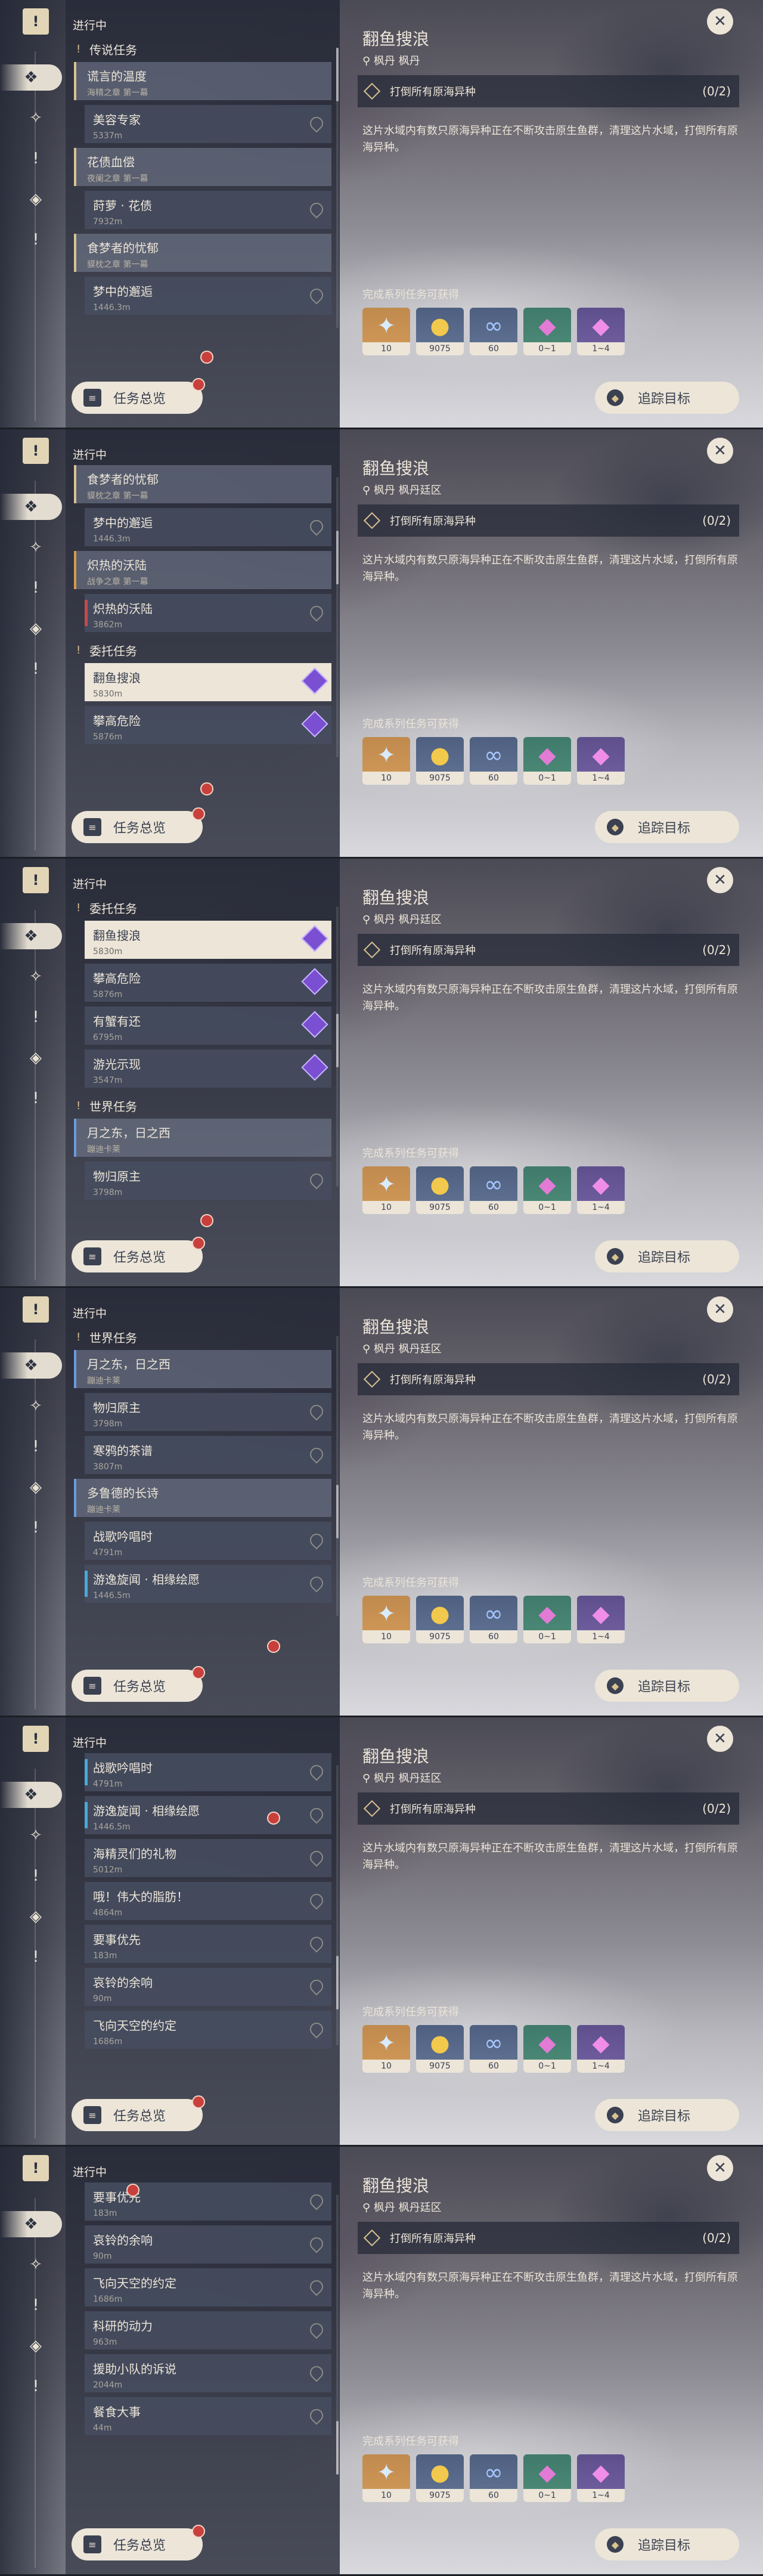  What do you see at coordinates (208, 613) in the screenshot?
I see `quest-list-item: 炽热的沃陆 3862m` at bounding box center [208, 613].